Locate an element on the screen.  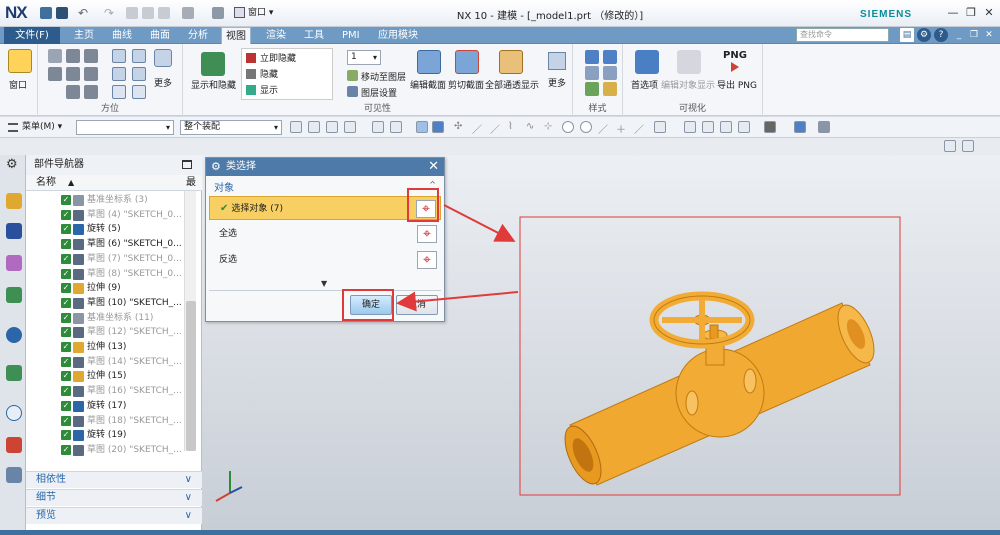
zoom-icon is located at coordinates (708, 127).